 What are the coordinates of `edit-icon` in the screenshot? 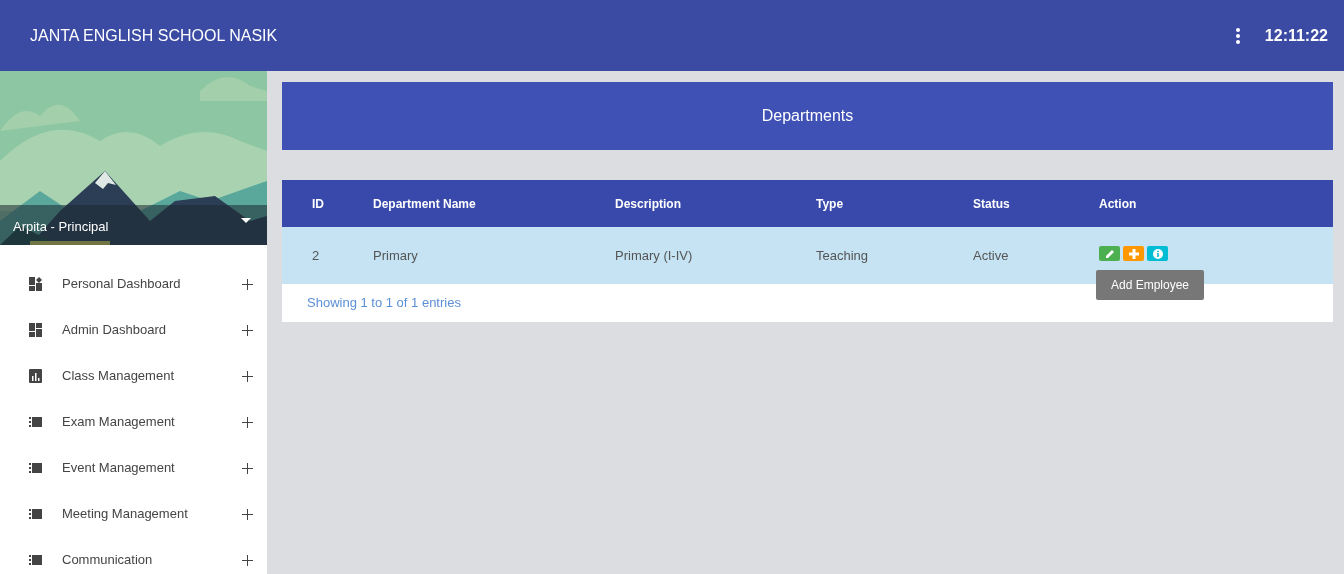 It's located at (1109, 253).